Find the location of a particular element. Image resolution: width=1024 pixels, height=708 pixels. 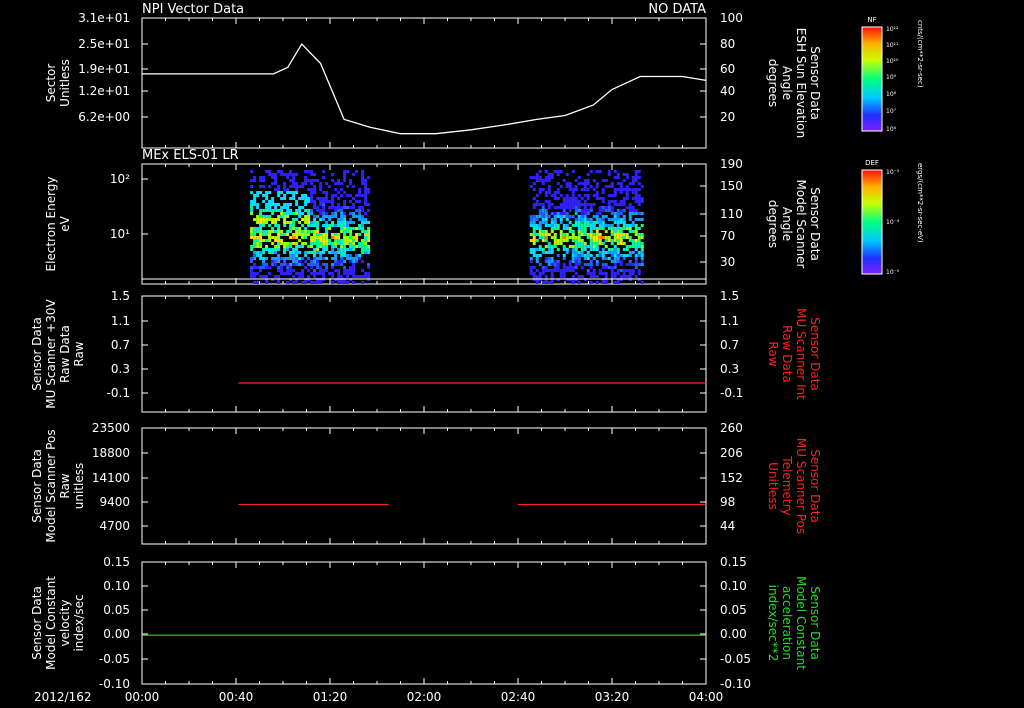

colorbar-nf-tick: 10¹² is located at coordinates (892, 29).